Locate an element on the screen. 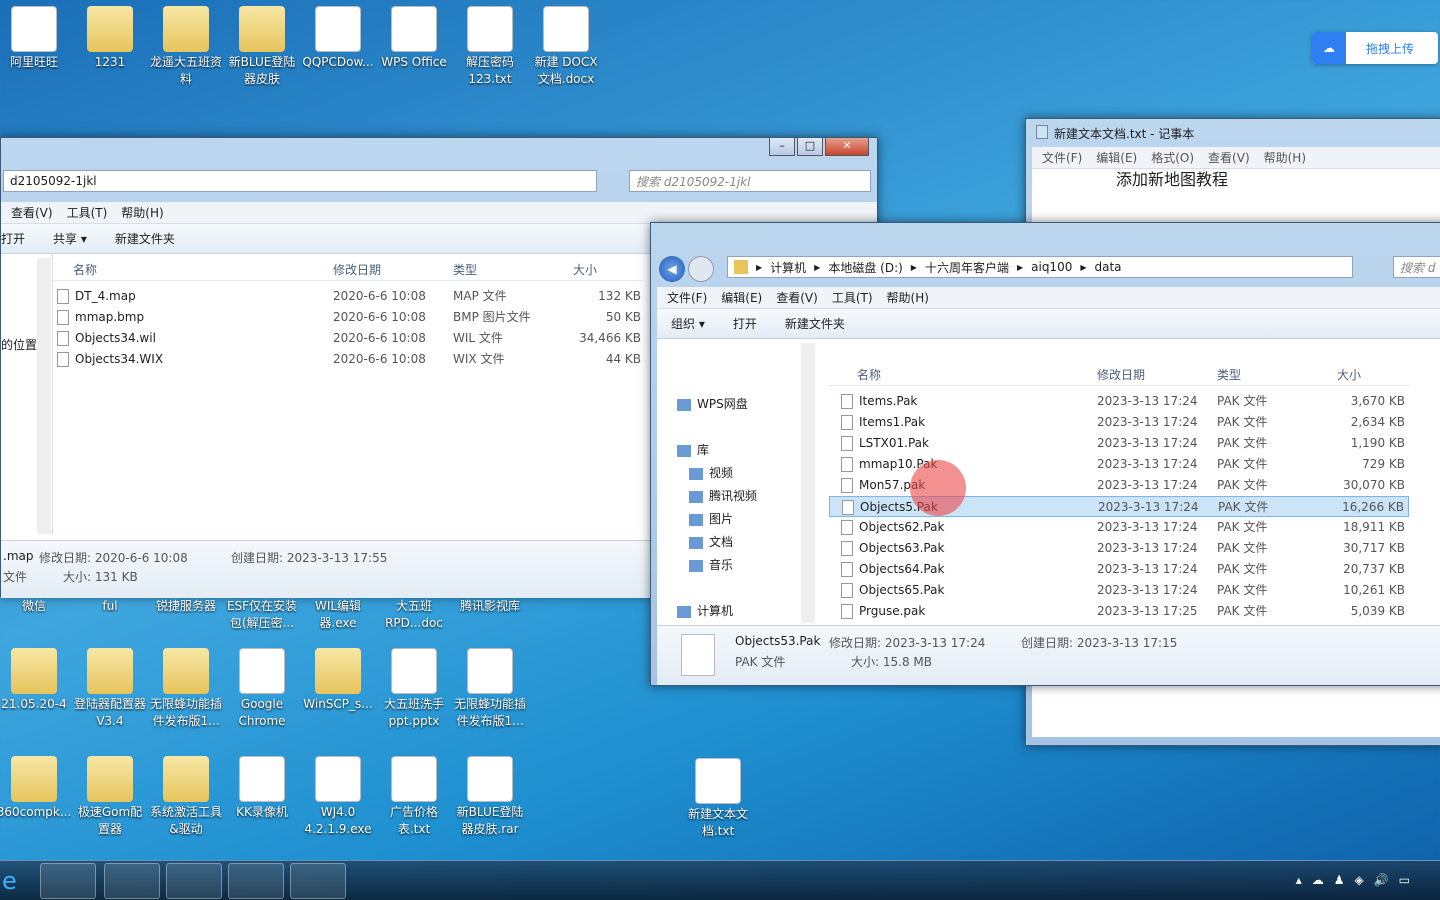  nav-scrollbar is located at coordinates (808, 483).